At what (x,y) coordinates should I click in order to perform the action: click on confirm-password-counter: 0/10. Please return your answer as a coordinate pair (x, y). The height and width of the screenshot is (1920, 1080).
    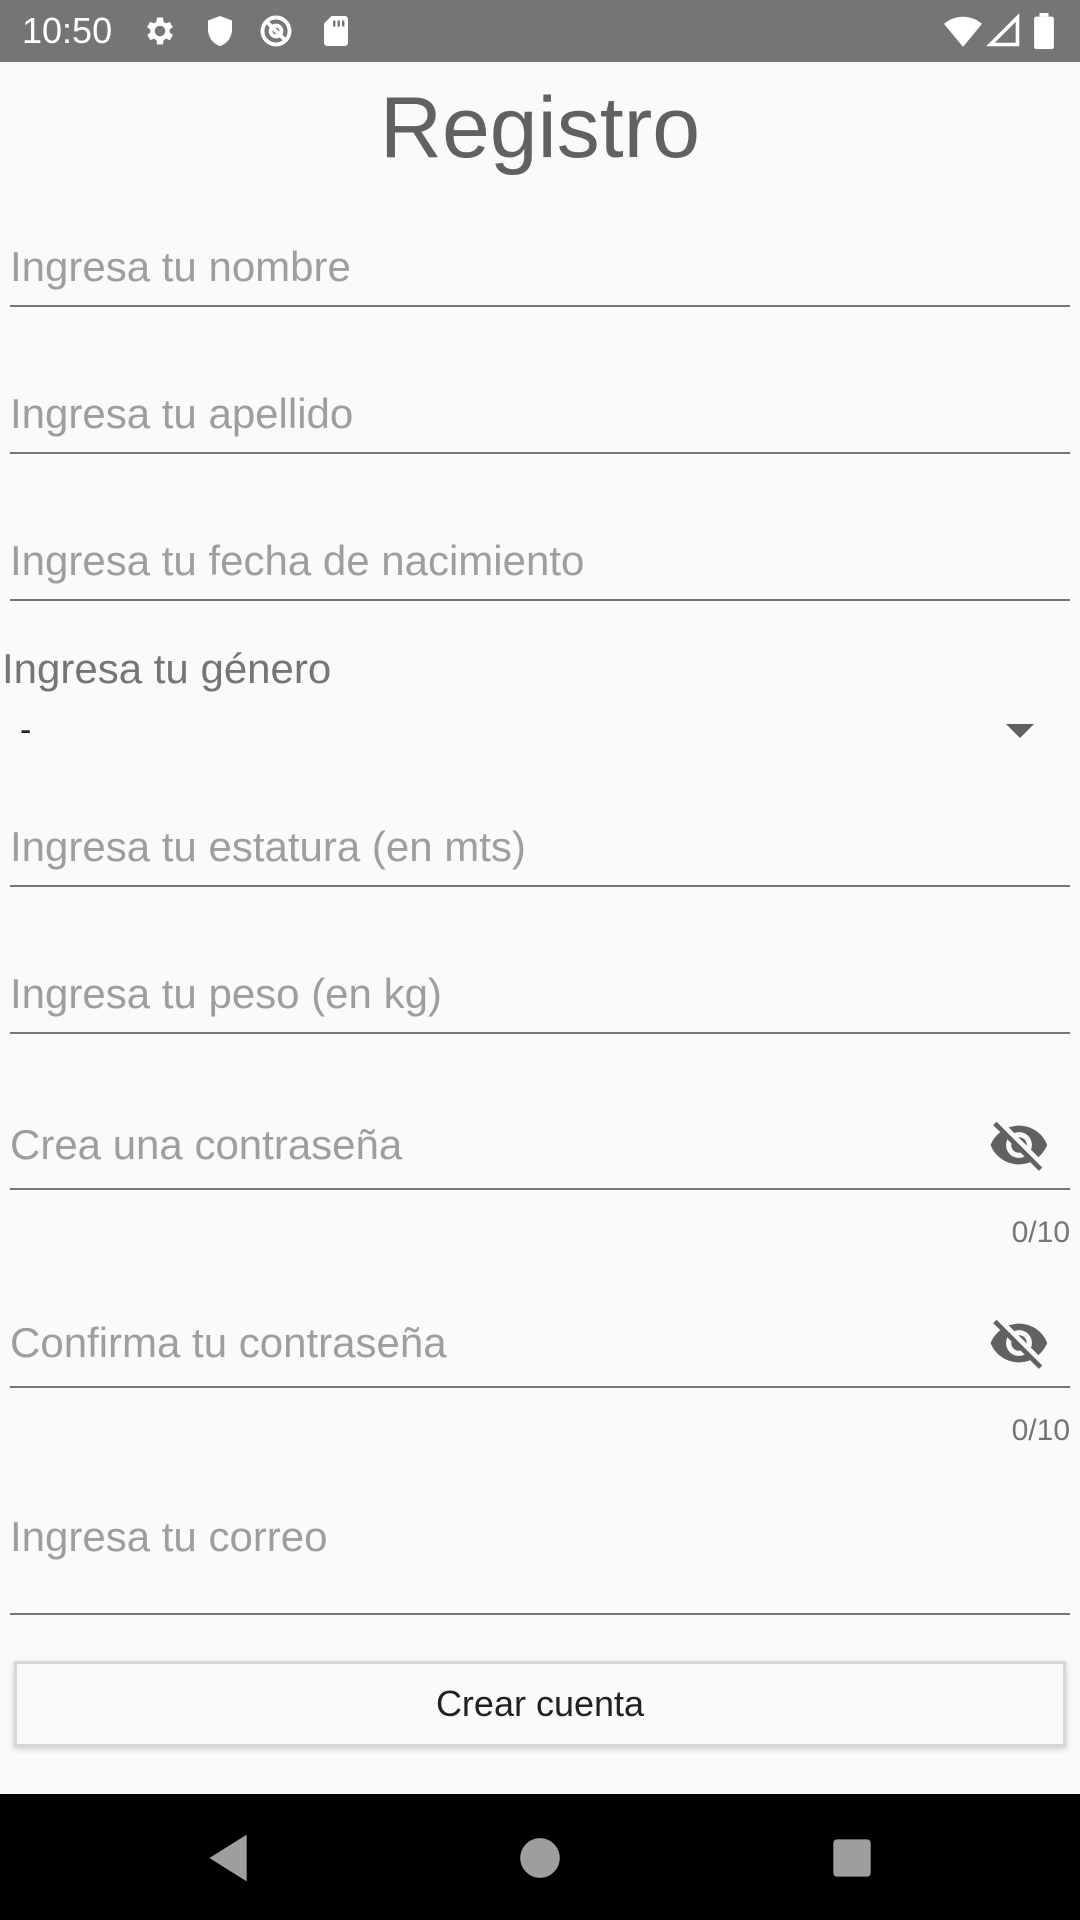
    Looking at the image, I should click on (1040, 1430).